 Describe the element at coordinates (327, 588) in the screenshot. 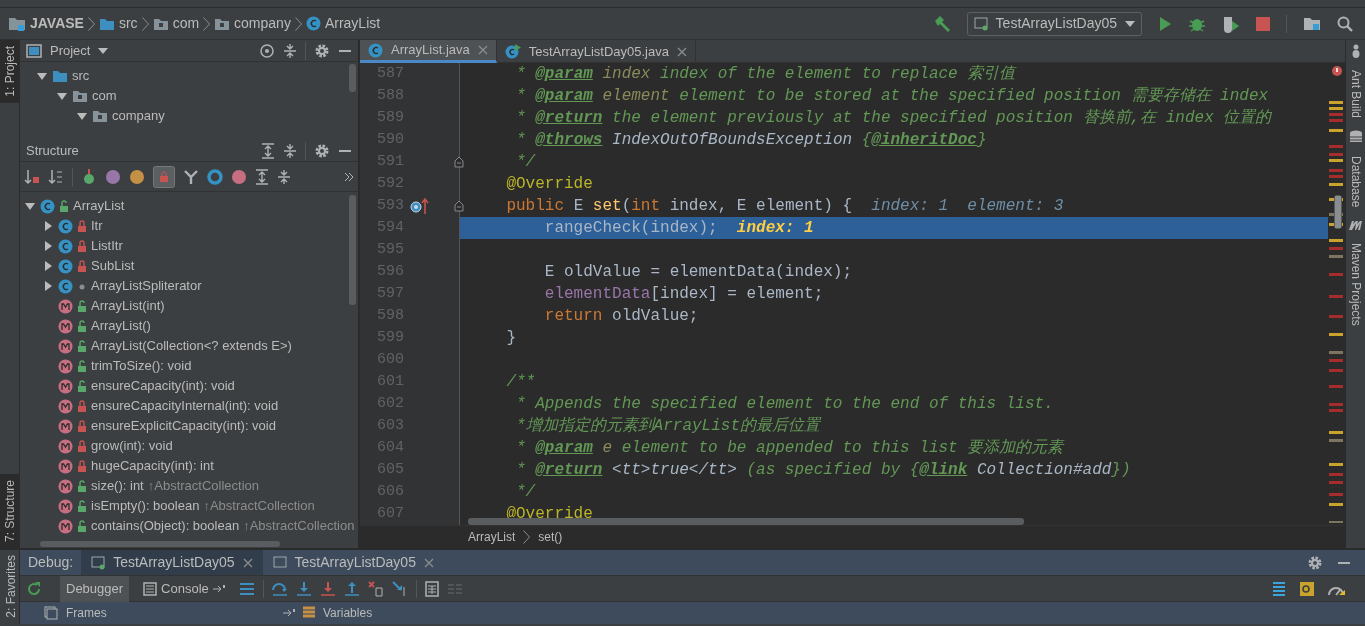

I see `force-step-into-icon` at that location.